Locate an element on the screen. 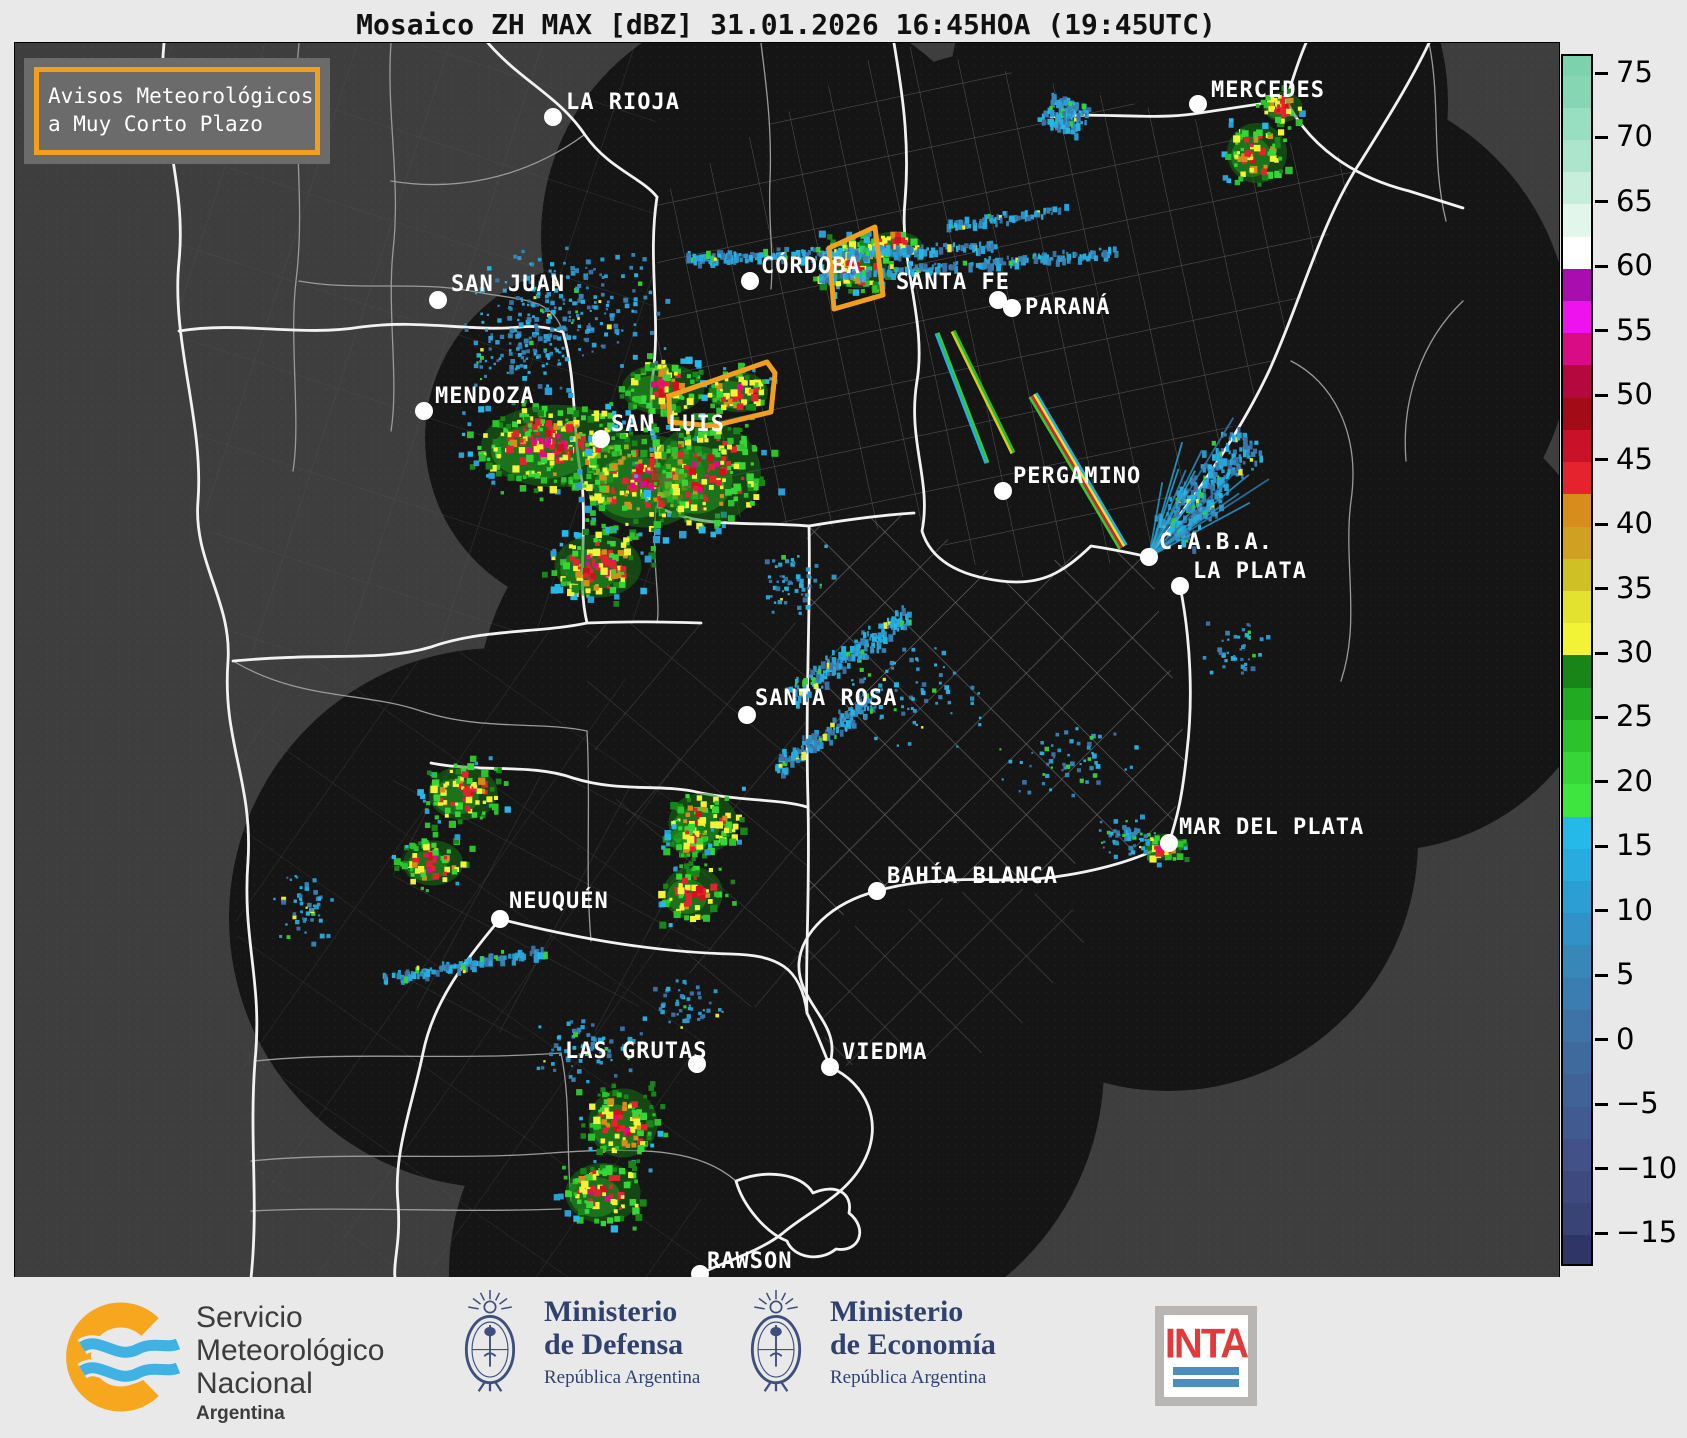 The image size is (1687, 1438). smn-line1: Servicio is located at coordinates (249, 1317).